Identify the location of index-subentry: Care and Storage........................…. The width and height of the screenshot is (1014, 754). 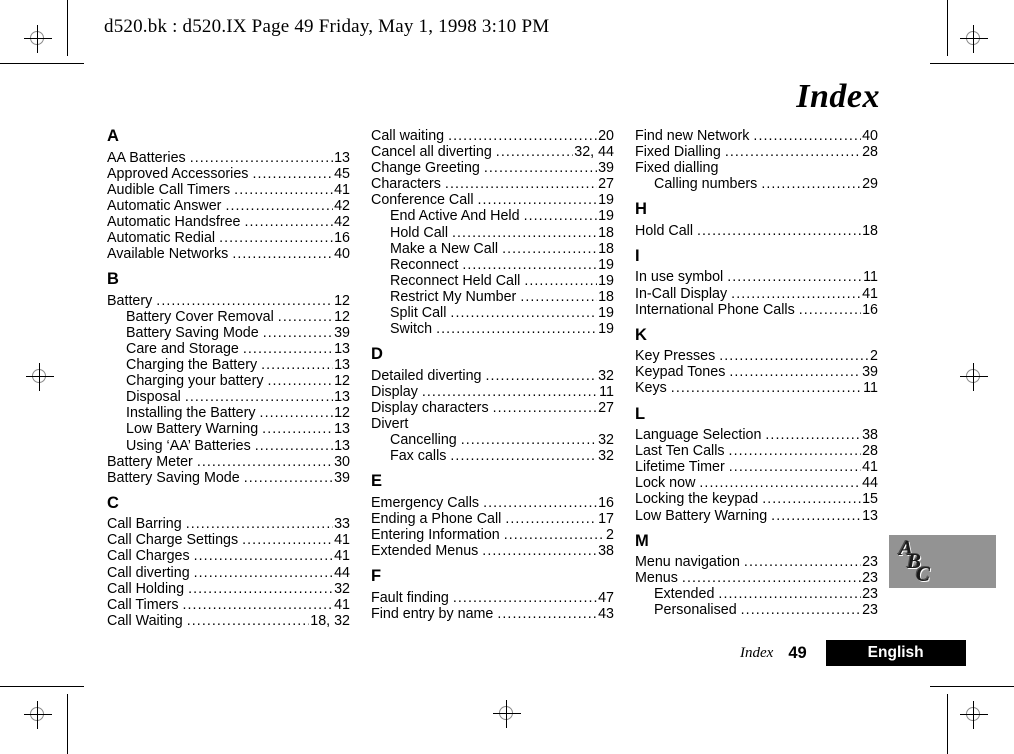
(228, 349).